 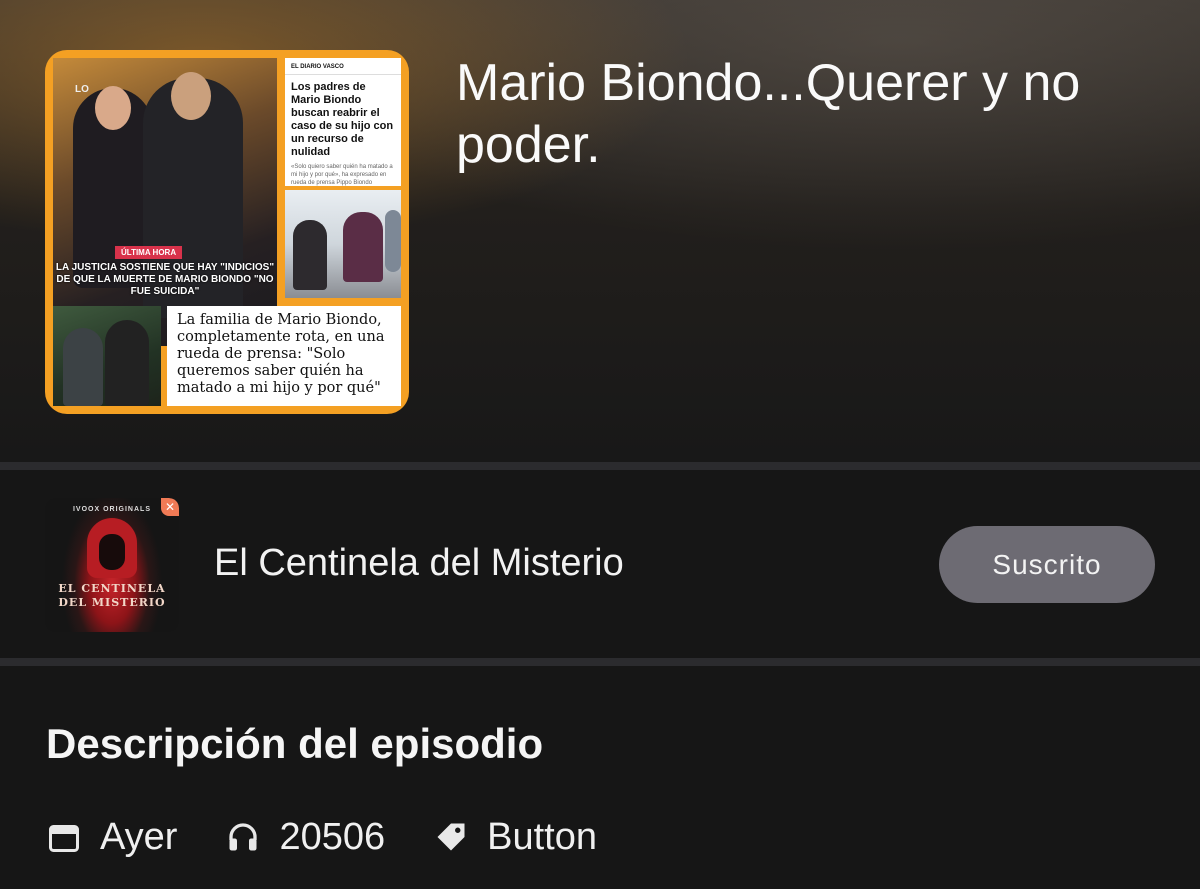 I want to click on cover-breaking-tag: ÚLTIMA HORA, so click(x=149, y=252).